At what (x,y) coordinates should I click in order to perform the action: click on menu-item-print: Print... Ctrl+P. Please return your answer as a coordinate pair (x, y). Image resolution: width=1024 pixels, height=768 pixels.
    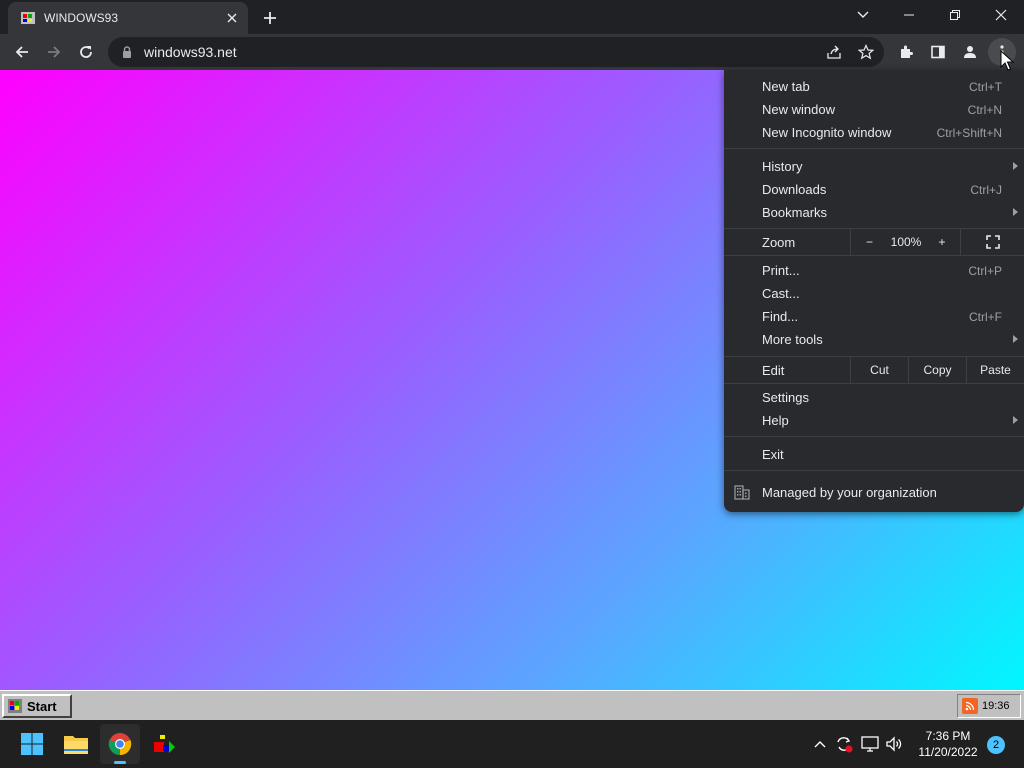
    Looking at the image, I should click on (874, 270).